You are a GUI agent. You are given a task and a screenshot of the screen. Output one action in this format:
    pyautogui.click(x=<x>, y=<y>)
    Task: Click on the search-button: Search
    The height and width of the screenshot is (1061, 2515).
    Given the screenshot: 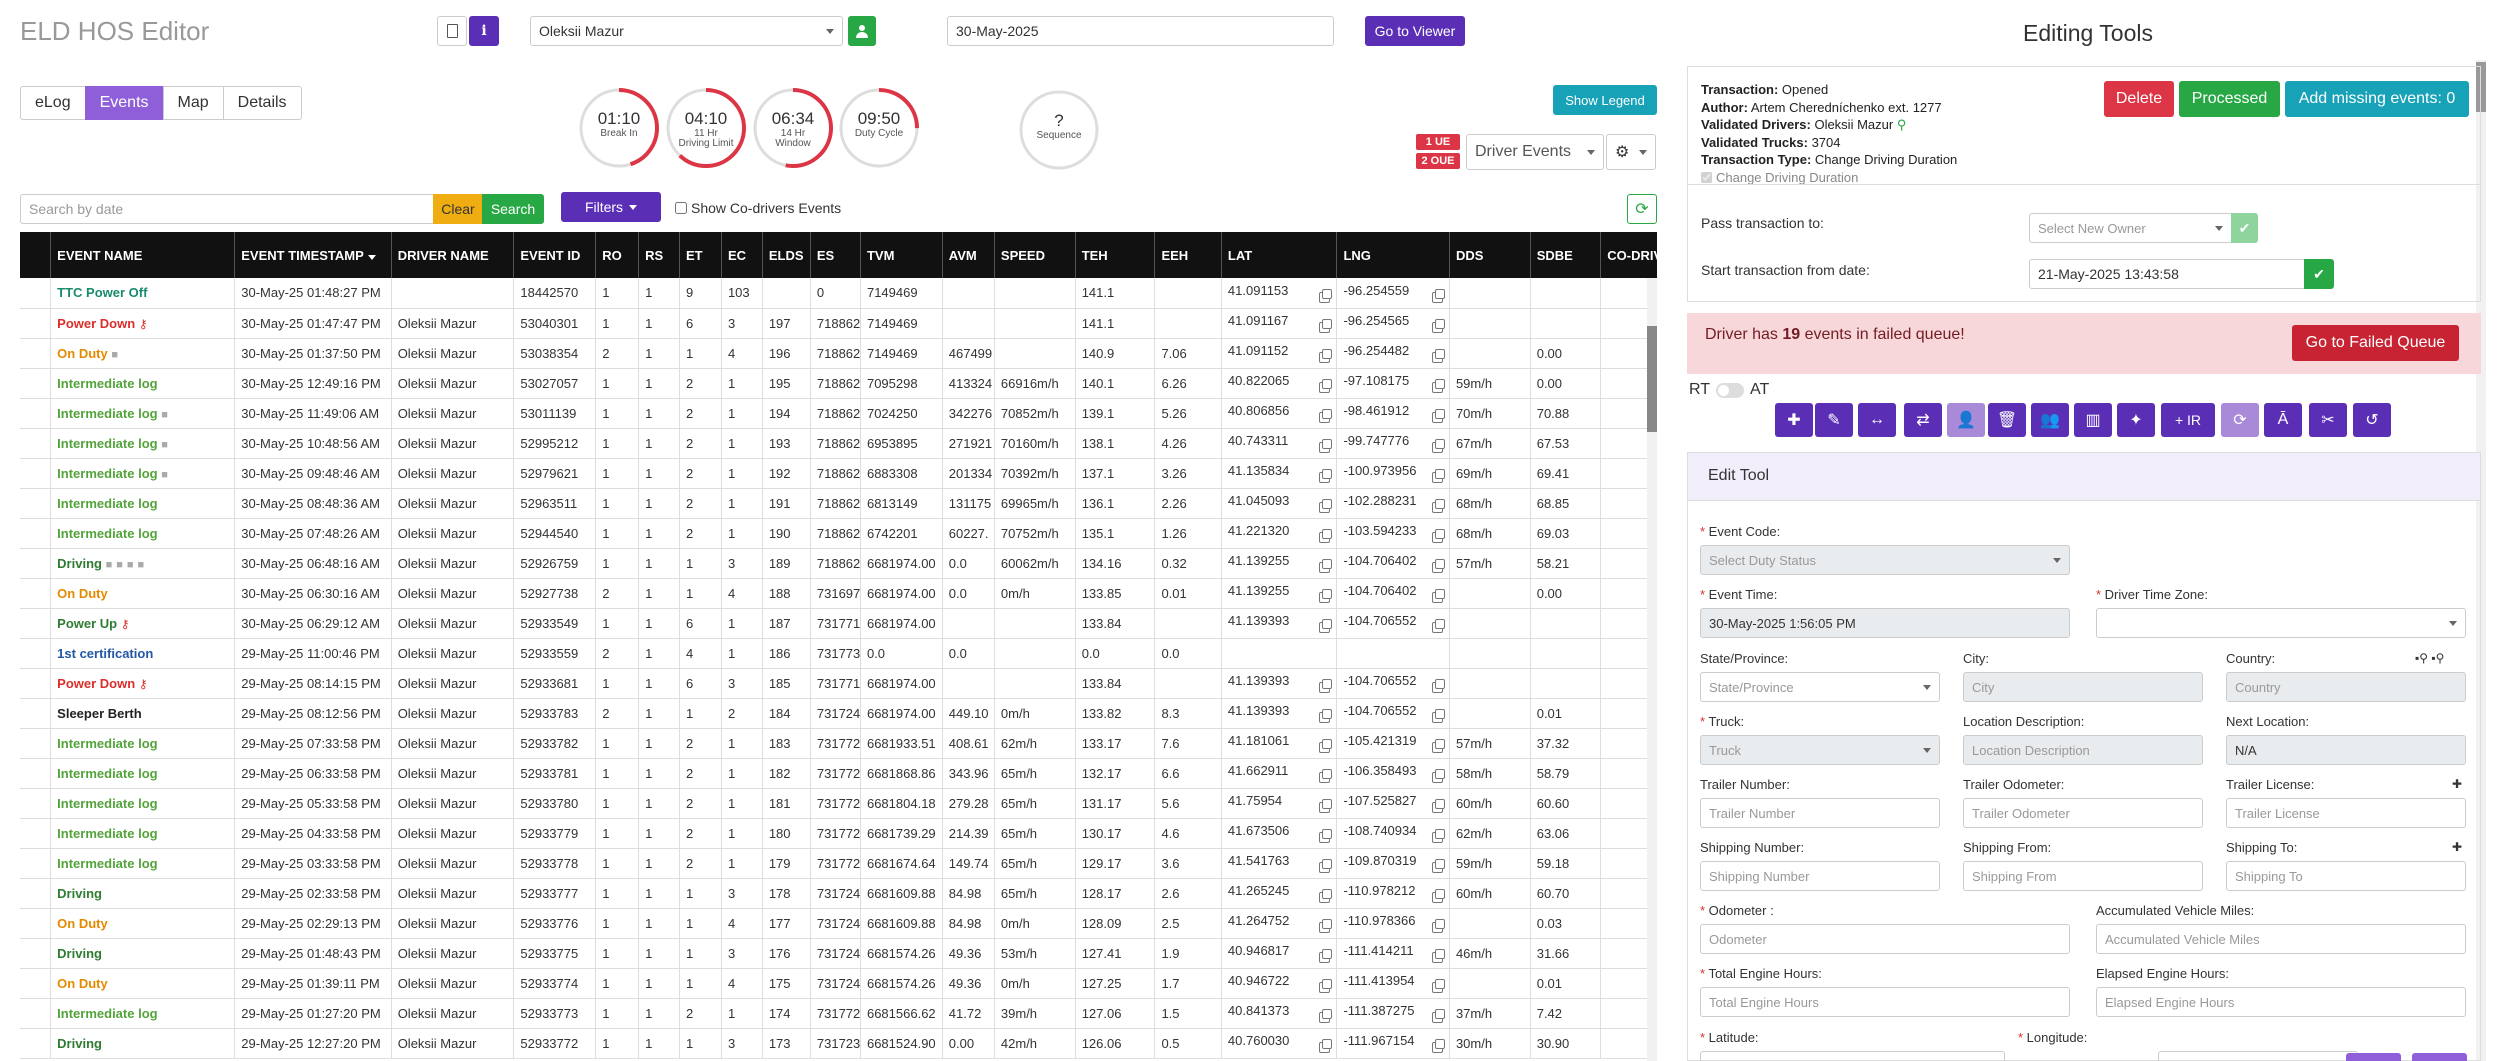 What is the action you would take?
    pyautogui.click(x=513, y=209)
    